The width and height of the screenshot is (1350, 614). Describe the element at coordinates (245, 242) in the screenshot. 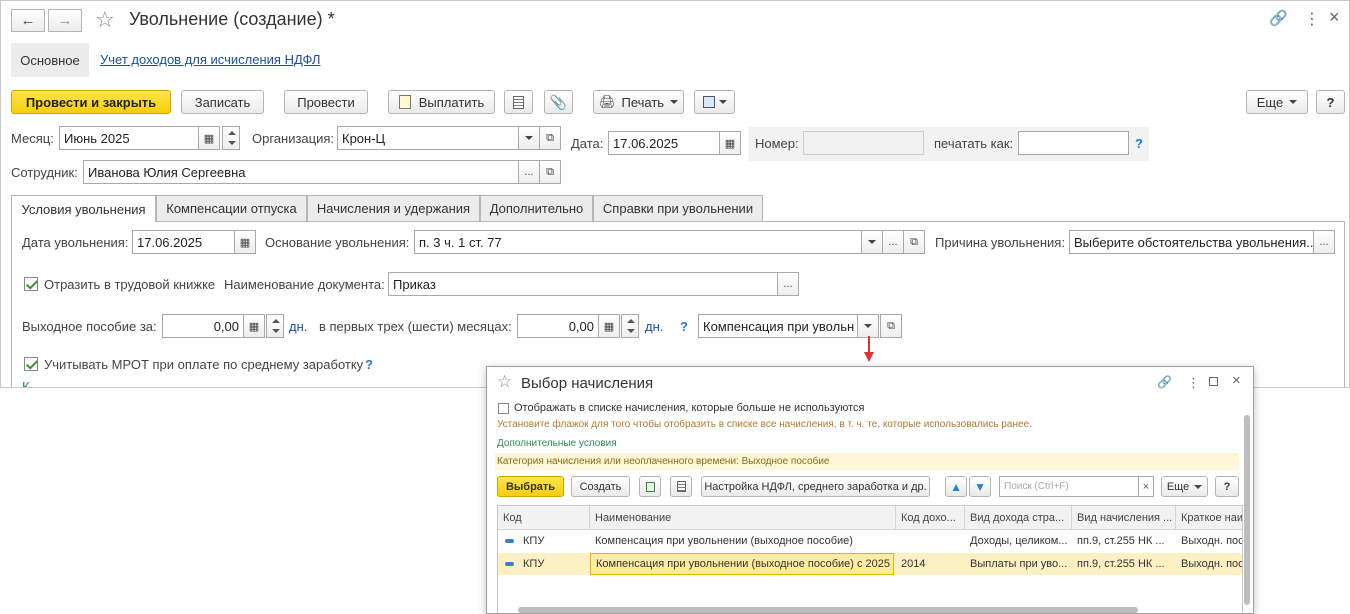

I see `dismissal-date-calendar-button: ▦` at that location.